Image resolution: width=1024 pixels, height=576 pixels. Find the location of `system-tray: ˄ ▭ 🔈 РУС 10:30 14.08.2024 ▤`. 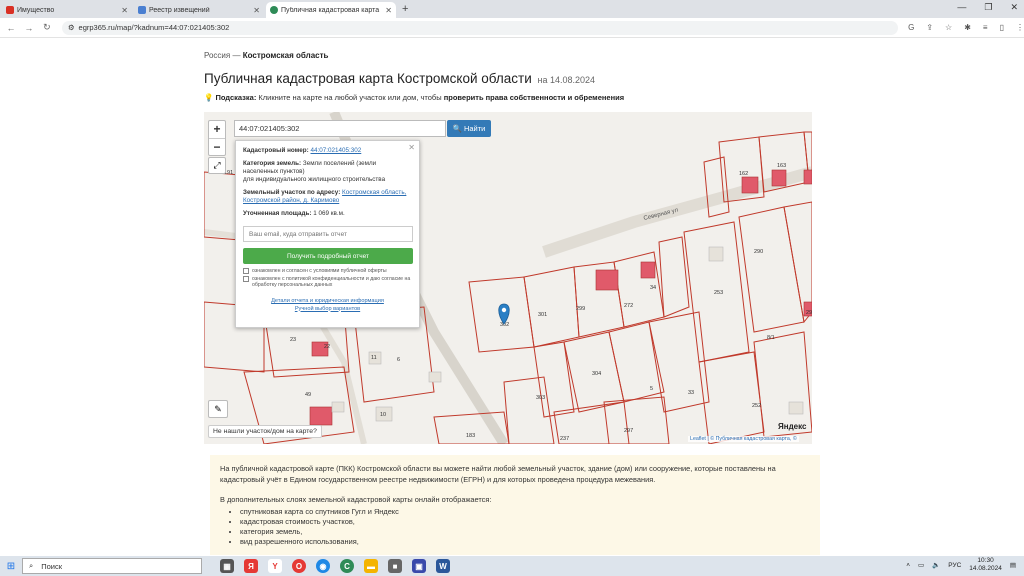

system-tray: ˄ ▭ 🔈 РУС 10:30 14.08.2024 ▤ is located at coordinates (961, 565).